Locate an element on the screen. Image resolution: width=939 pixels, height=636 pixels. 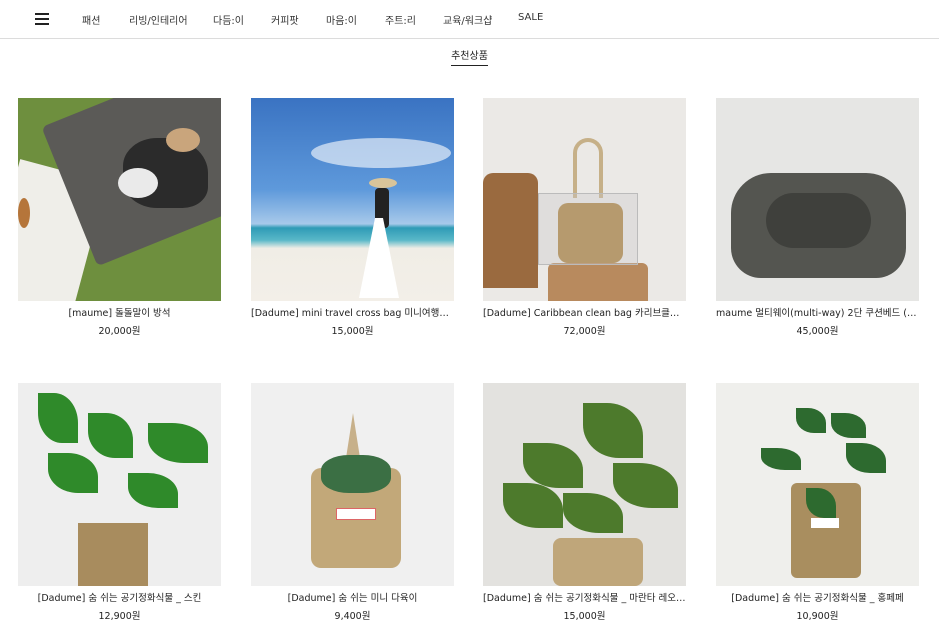
product-name: [Dadume] 숨 쉬는 공기정화식물 _ 마란타 레오코노이 is located at coordinates (584, 599).